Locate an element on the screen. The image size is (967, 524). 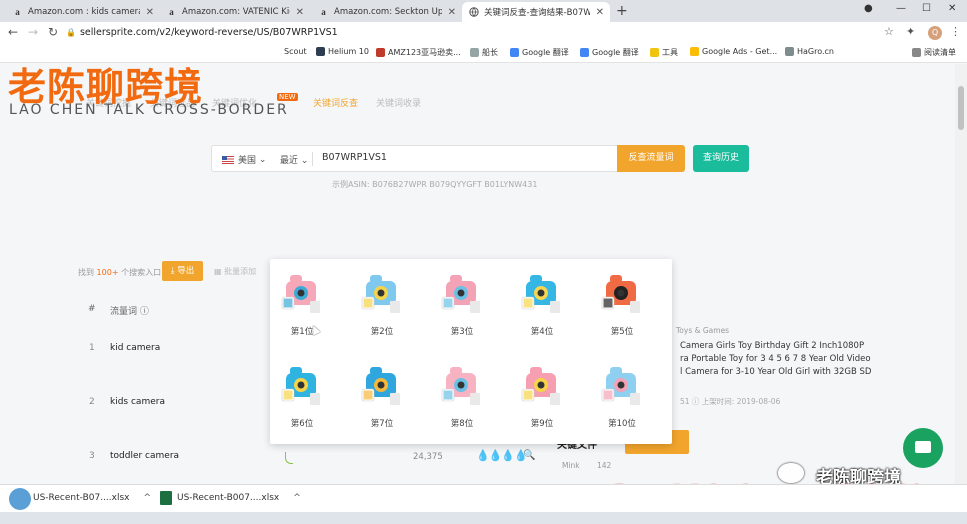
link-count: 142 is located at coordinates (604, 465).